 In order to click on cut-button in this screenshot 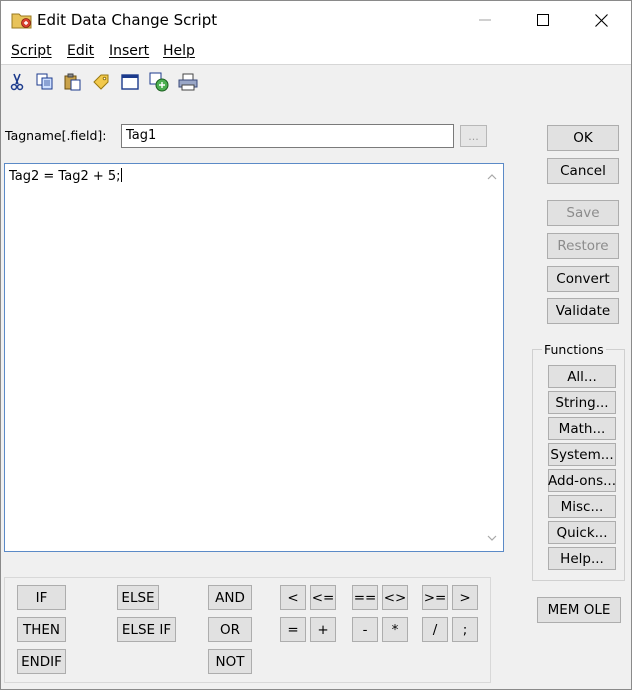, I will do `click(17, 82)`.